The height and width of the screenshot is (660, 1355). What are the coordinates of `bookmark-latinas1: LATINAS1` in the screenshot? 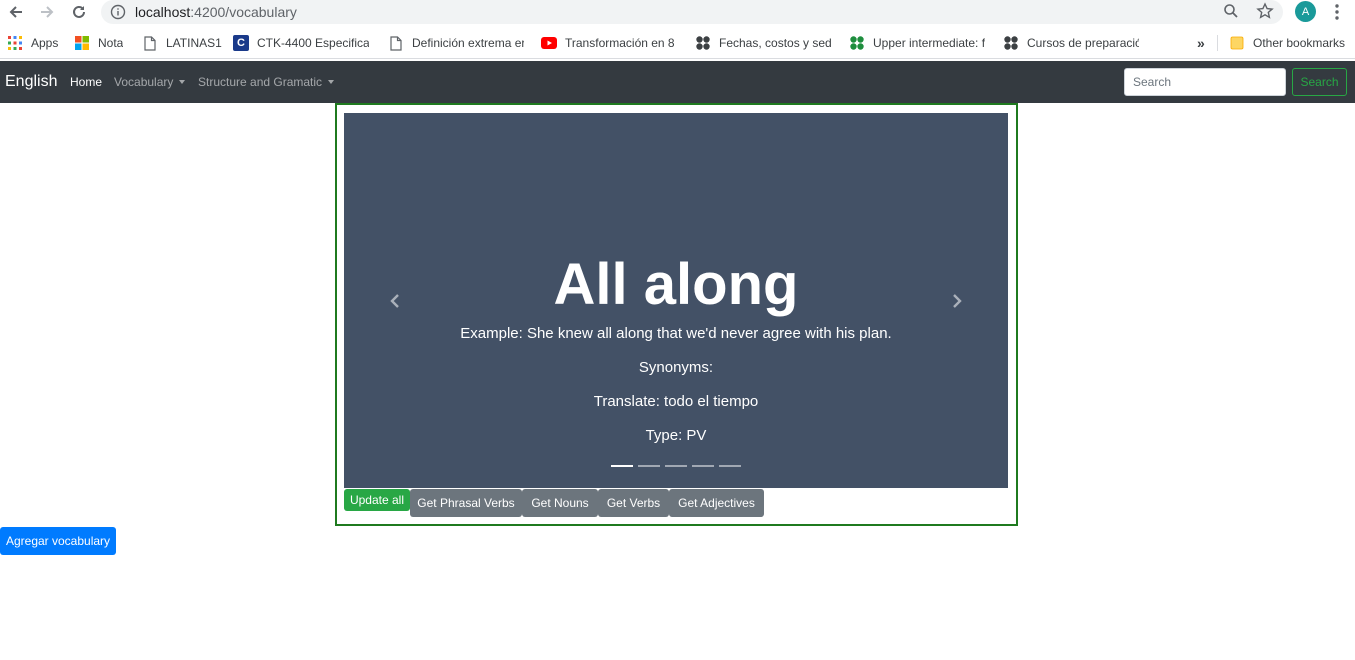 It's located at (182, 43).